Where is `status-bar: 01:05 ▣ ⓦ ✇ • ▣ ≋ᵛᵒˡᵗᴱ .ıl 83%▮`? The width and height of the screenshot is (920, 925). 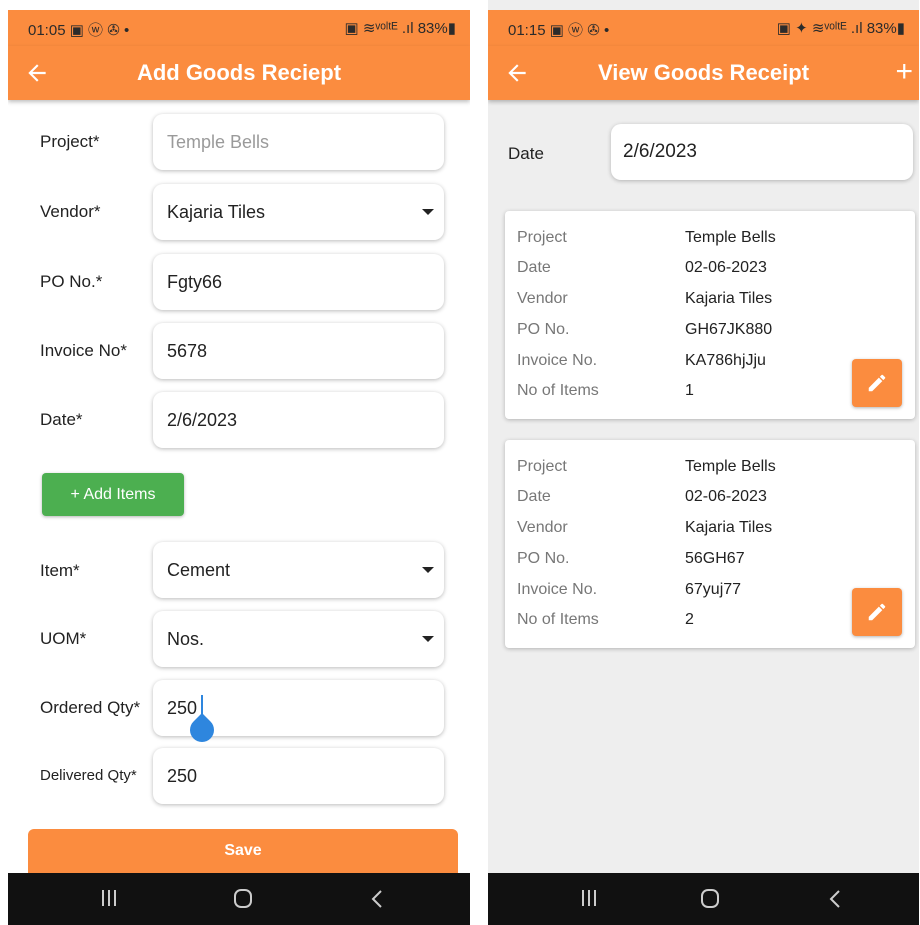
status-bar: 01:05 ▣ ⓦ ✇ • ▣ ≋ᵛᵒˡᵗᴱ .ıl 83%▮ is located at coordinates (239, 28).